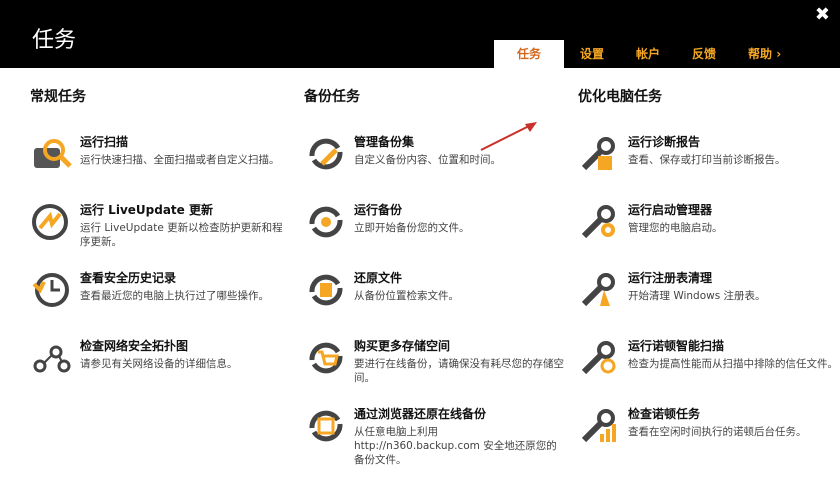  I want to click on task-run-scan: 运行扫描 运行快速扫描、全面扫描或者自定义扫描。, so click(160, 168).